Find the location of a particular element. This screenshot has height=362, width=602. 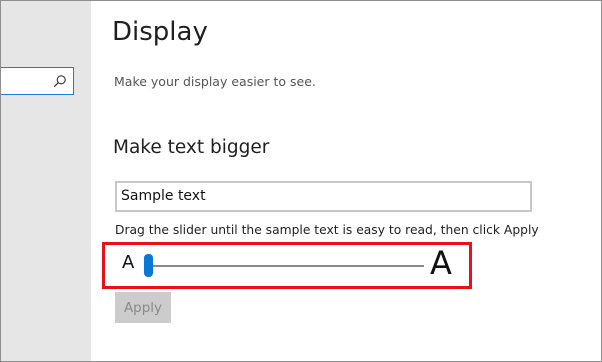

apply-button: Apply is located at coordinates (143, 307).